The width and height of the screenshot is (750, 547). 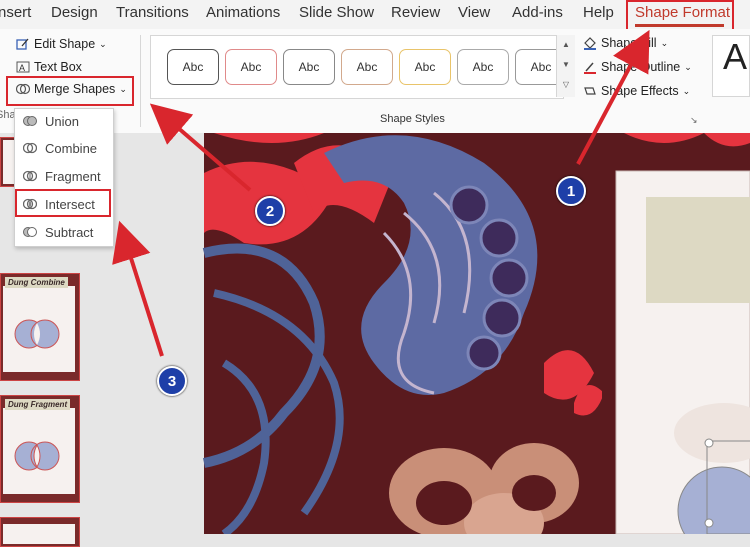 What do you see at coordinates (680, 16) in the screenshot?
I see `highlight-shape-format` at bounding box center [680, 16].